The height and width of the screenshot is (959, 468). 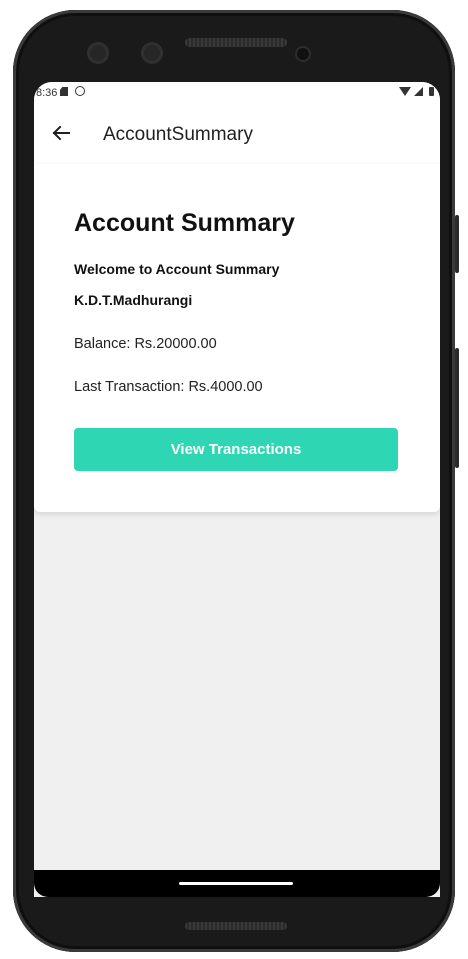 What do you see at coordinates (457, 244) in the screenshot?
I see `power-button` at bounding box center [457, 244].